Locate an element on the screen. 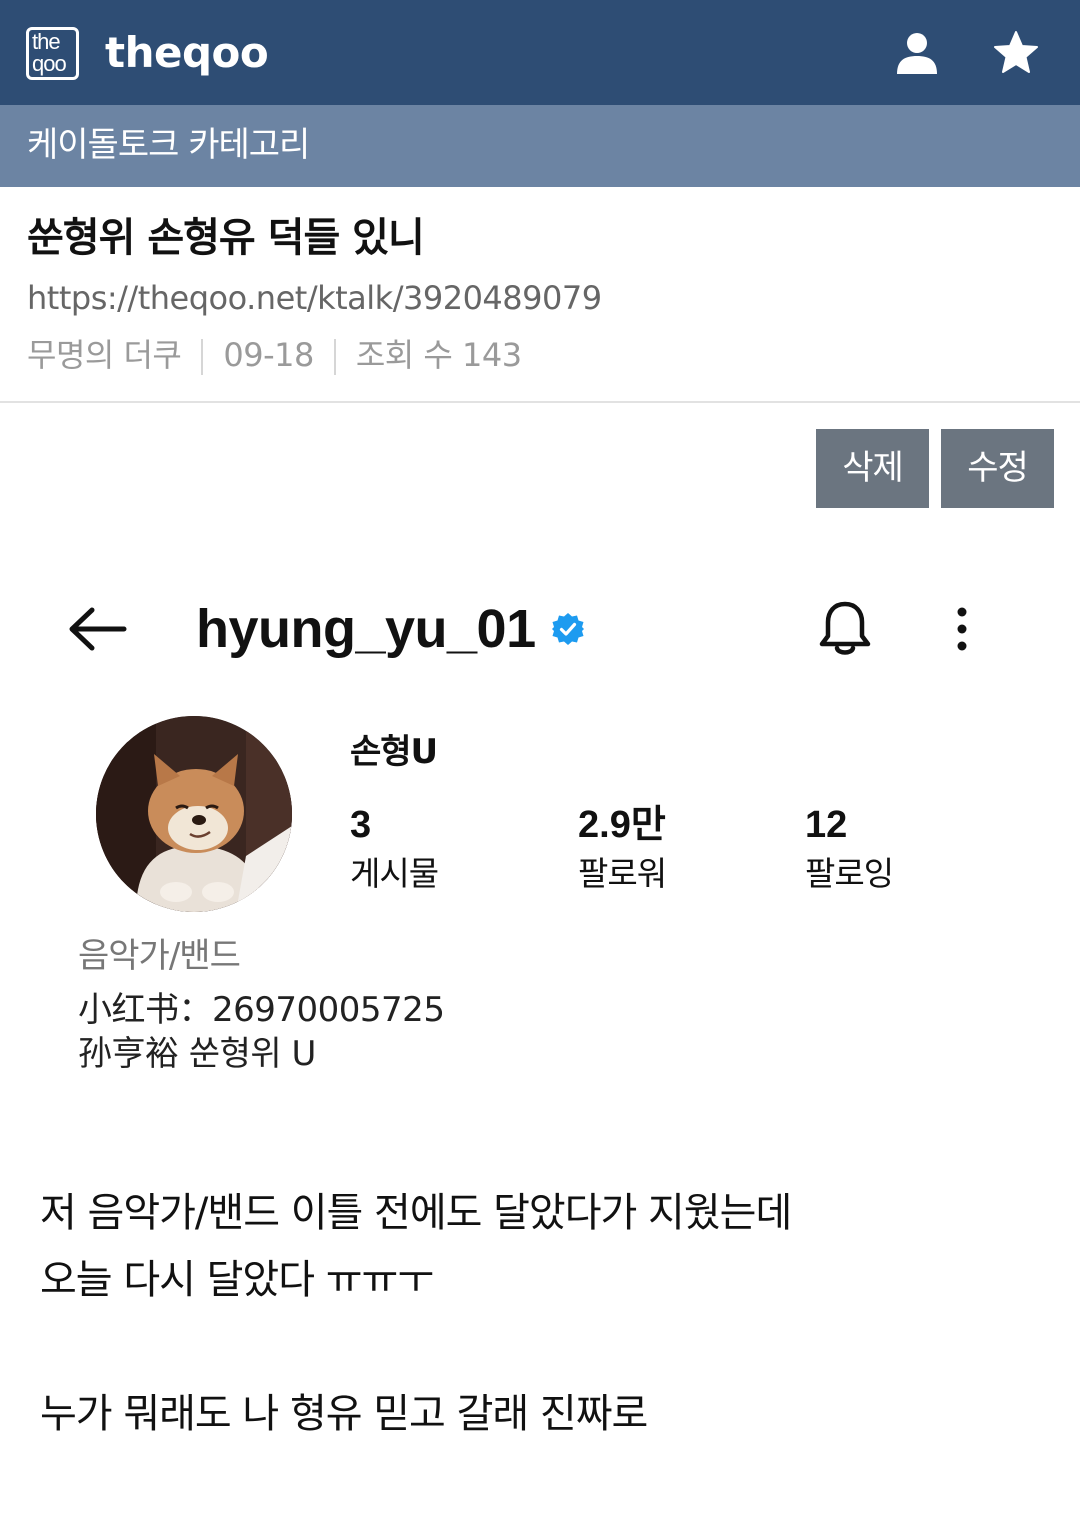  header-divider is located at coordinates (540, 402).